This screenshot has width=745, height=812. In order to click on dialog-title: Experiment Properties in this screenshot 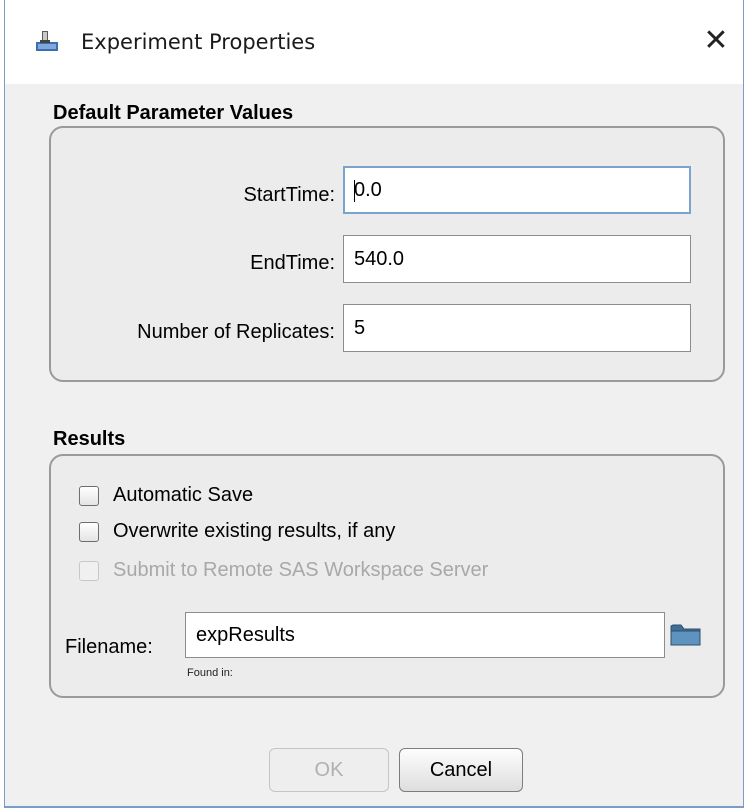, I will do `click(198, 42)`.